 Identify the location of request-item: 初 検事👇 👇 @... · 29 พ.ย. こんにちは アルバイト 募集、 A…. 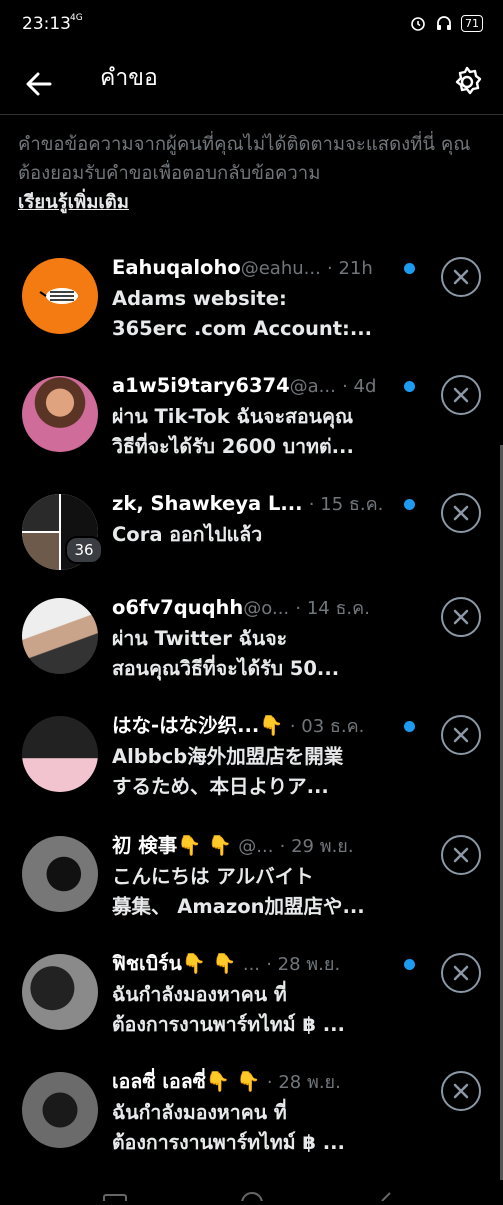
(250, 886).